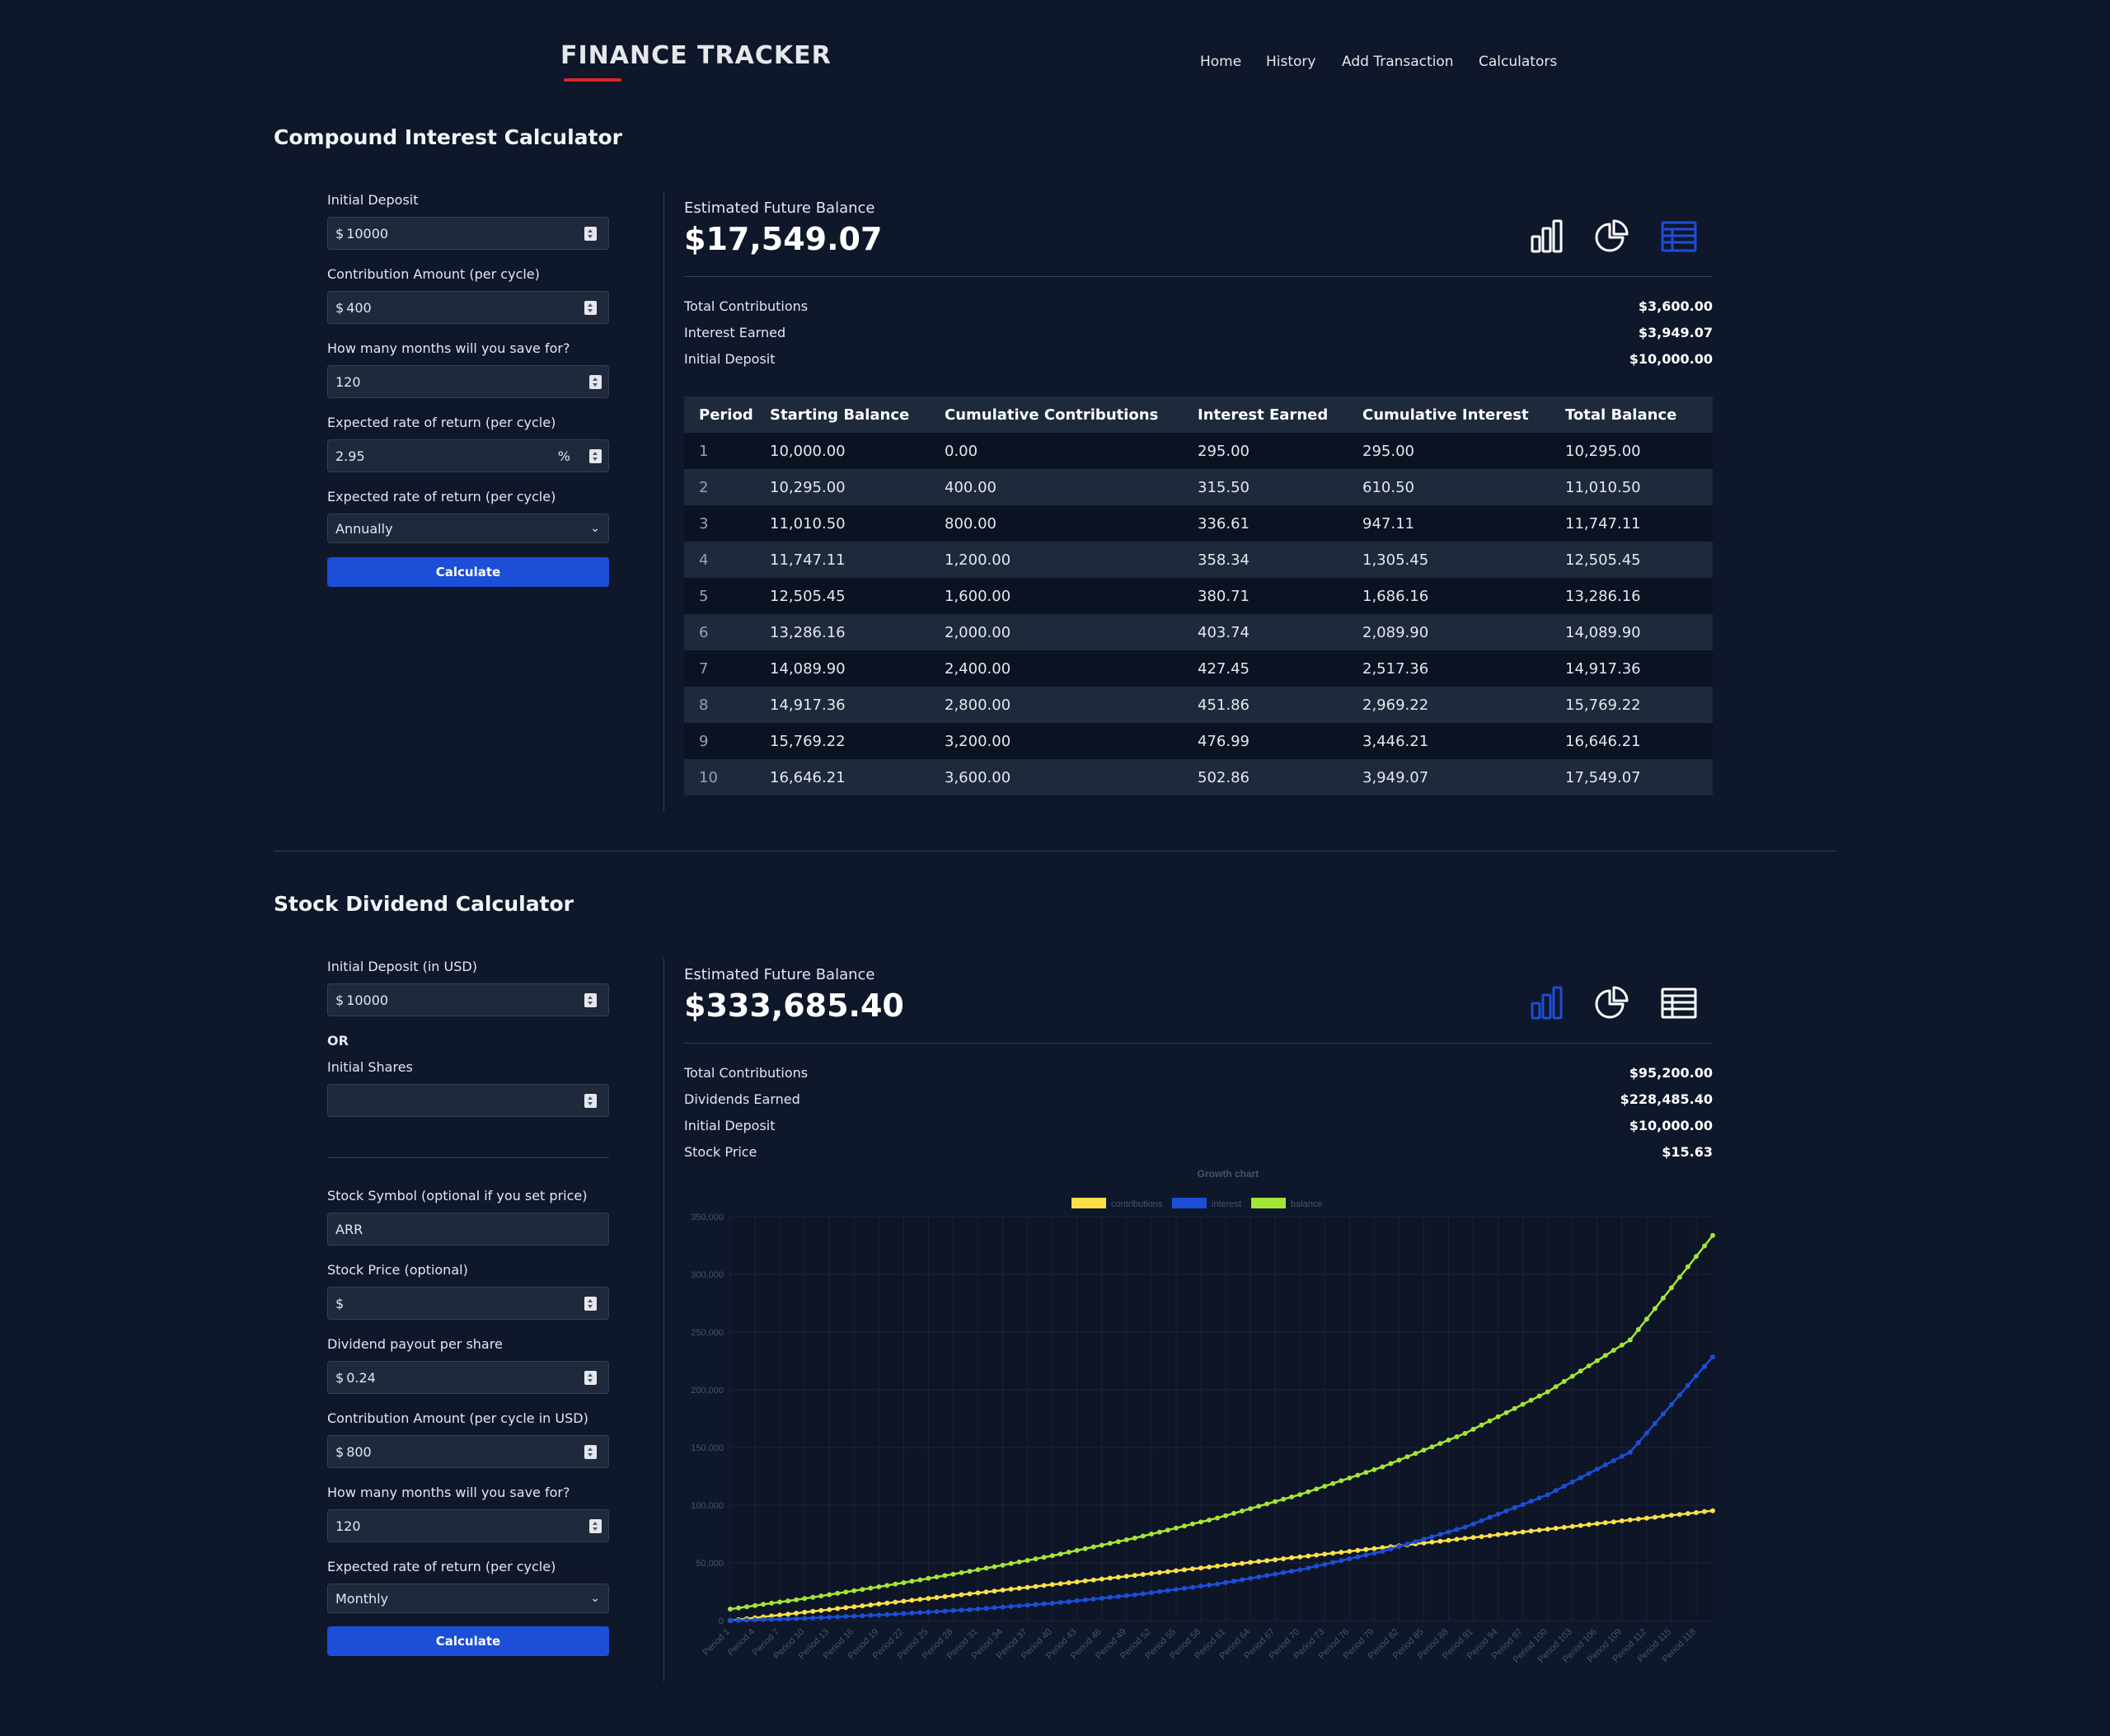  I want to click on ci-initial-deposit-input: $ 10000, so click(468, 233).